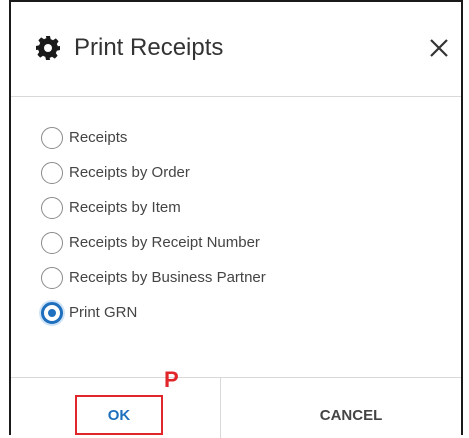  What do you see at coordinates (167, 277) in the screenshot?
I see `option-label: Receipts by Business Partner` at bounding box center [167, 277].